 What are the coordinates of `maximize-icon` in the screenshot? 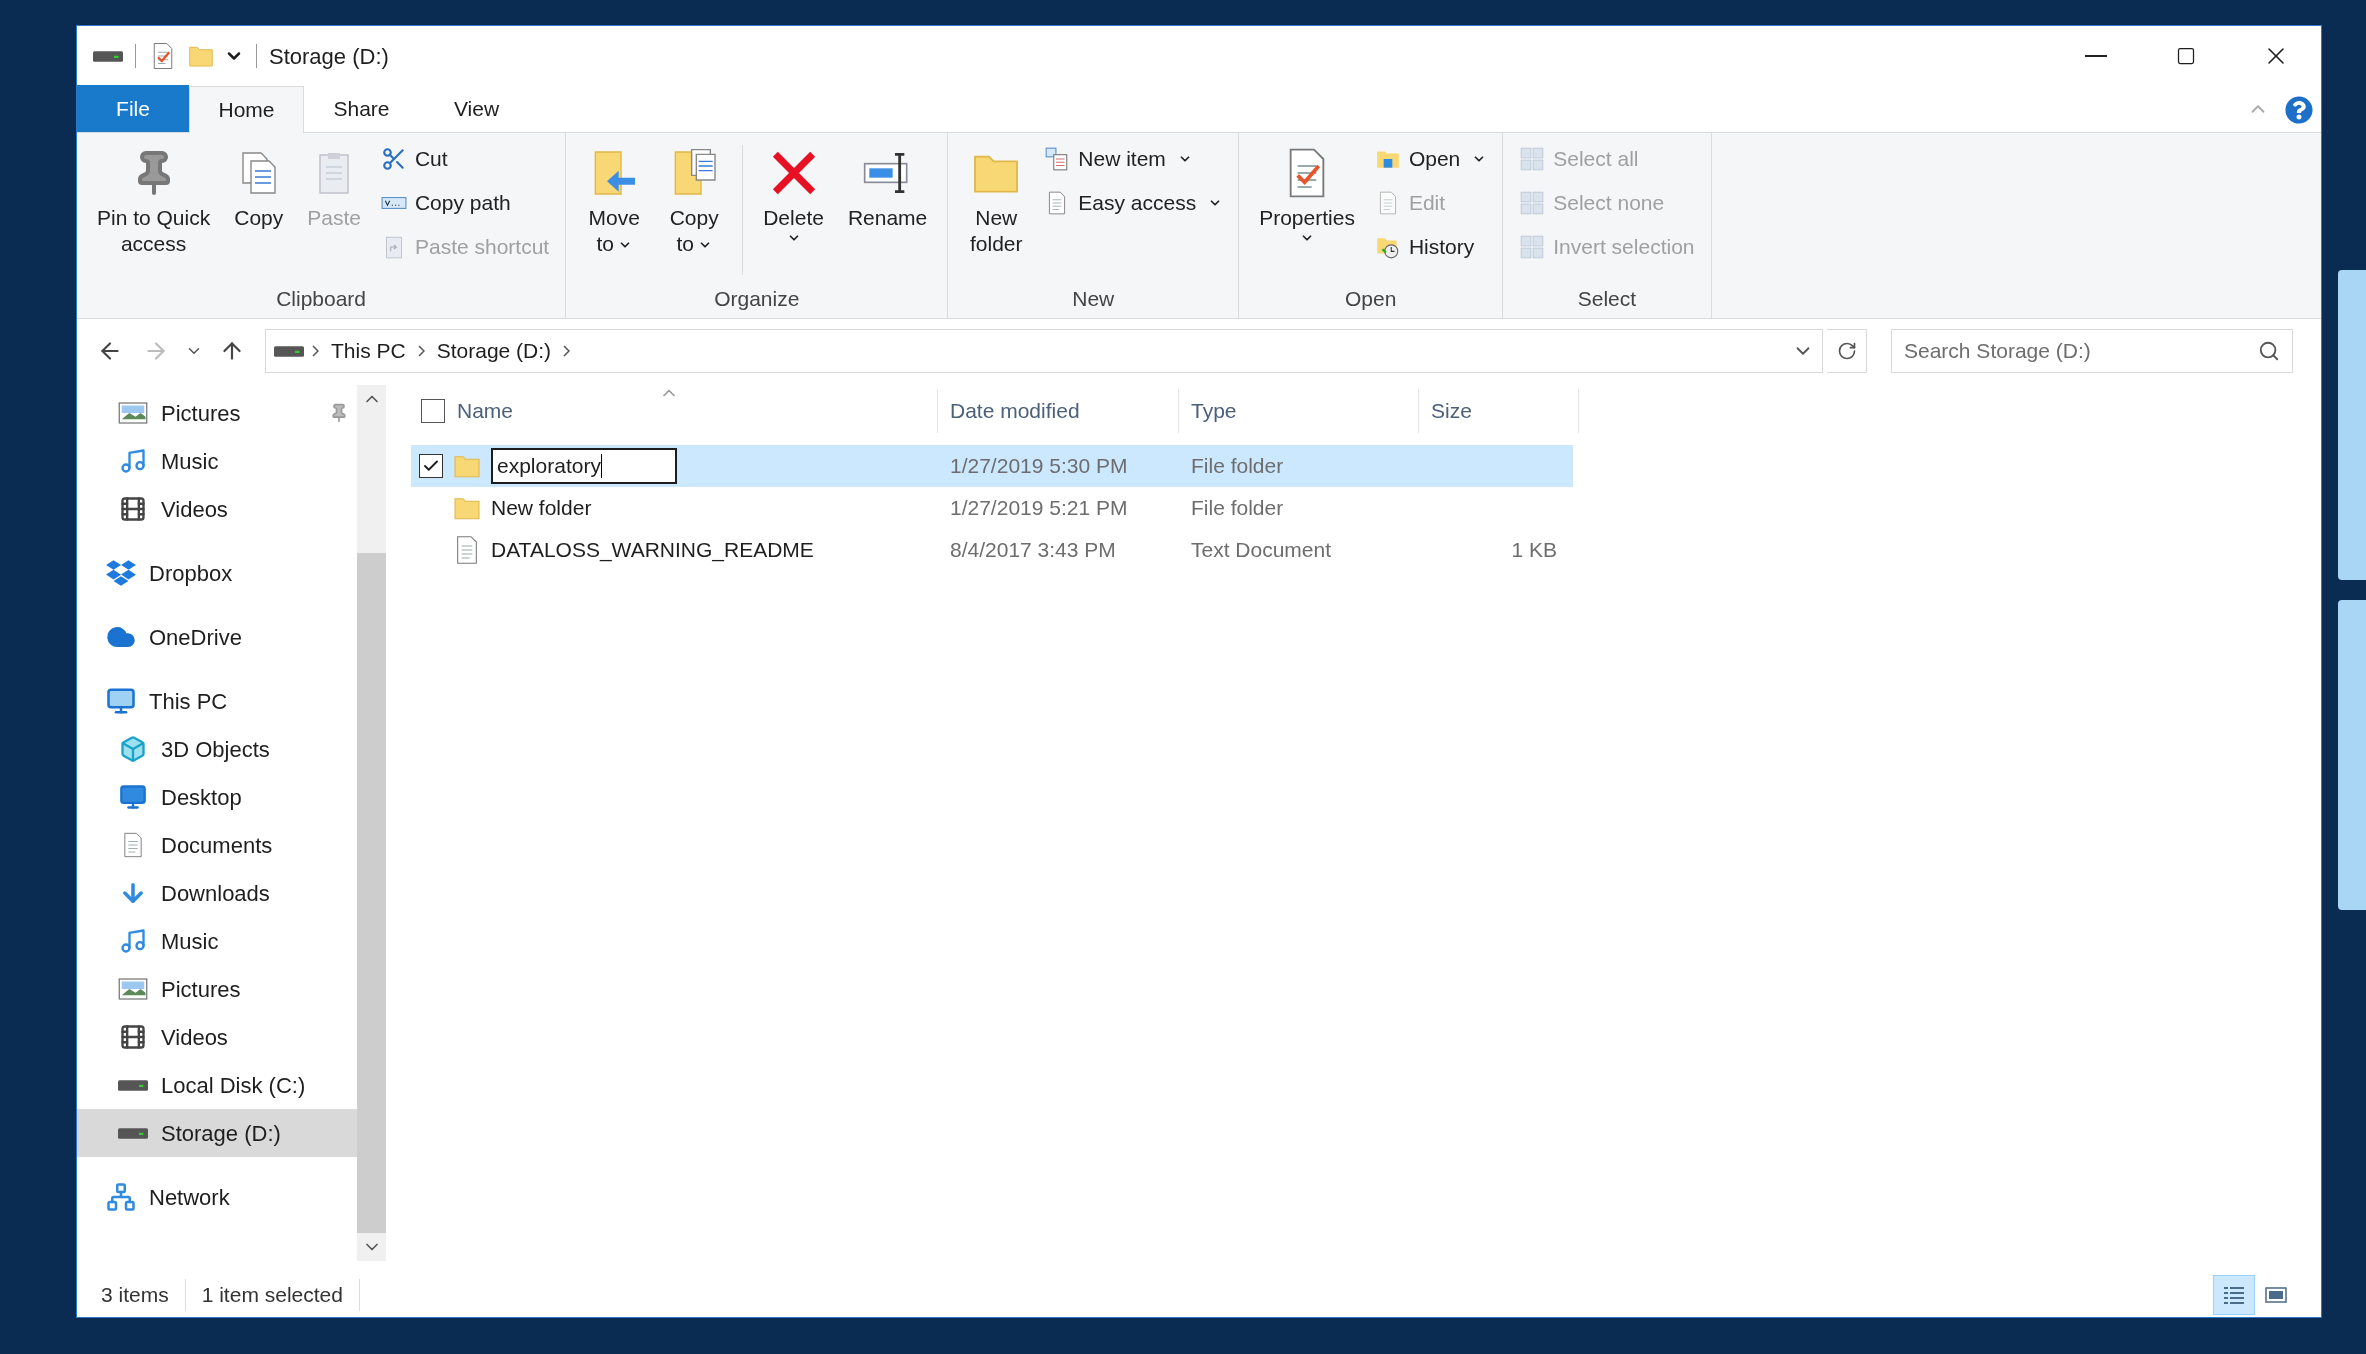 It's located at (2186, 56).